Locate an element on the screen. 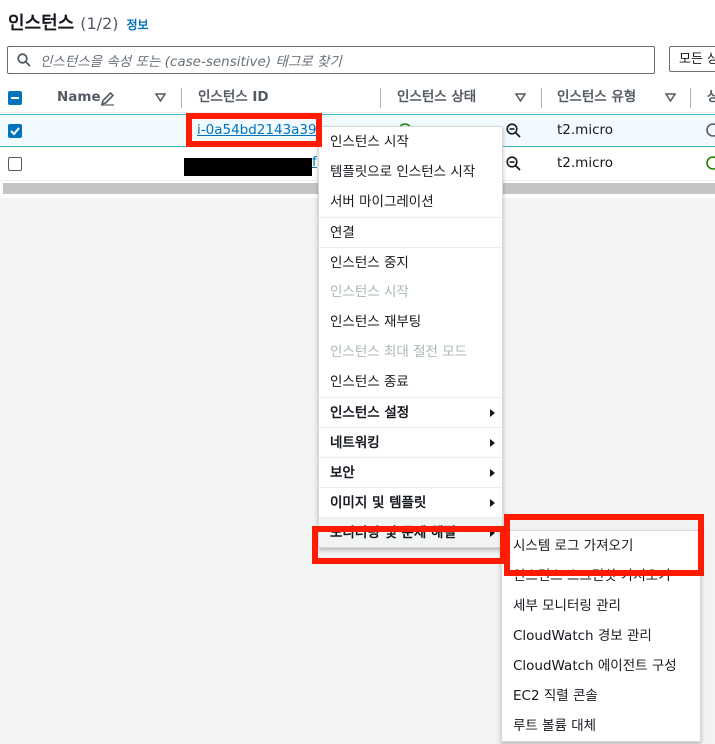 Image resolution: width=715 pixels, height=744 pixels. status-check-pending-icon is located at coordinates (710, 130).